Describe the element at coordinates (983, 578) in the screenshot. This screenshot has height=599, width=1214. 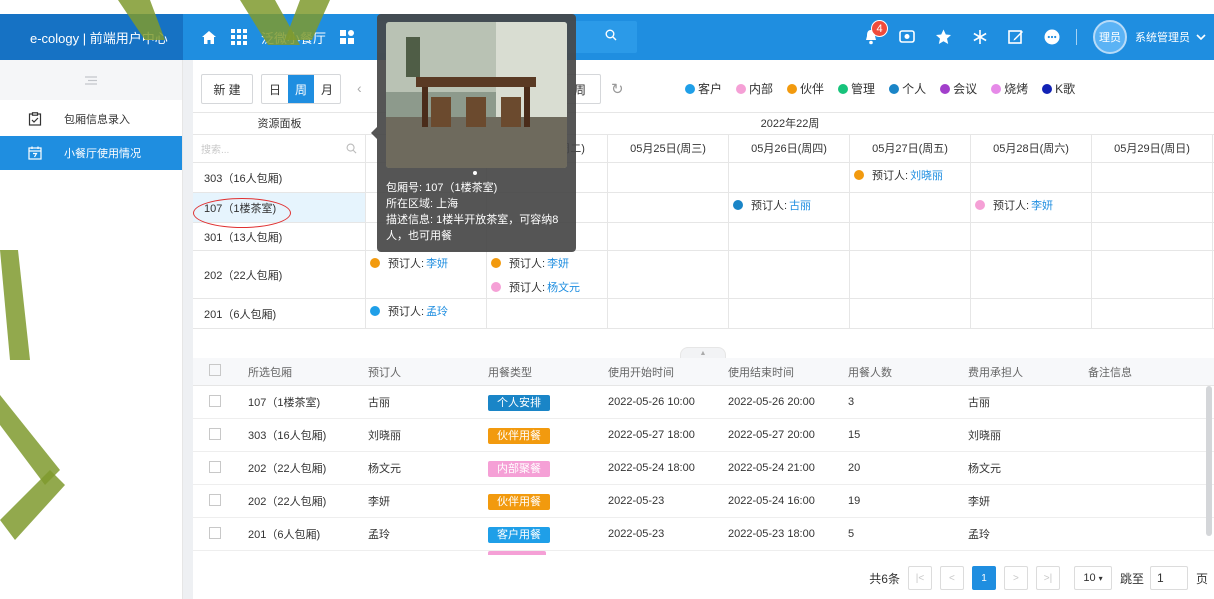
I see `page-button-current: 1` at that location.